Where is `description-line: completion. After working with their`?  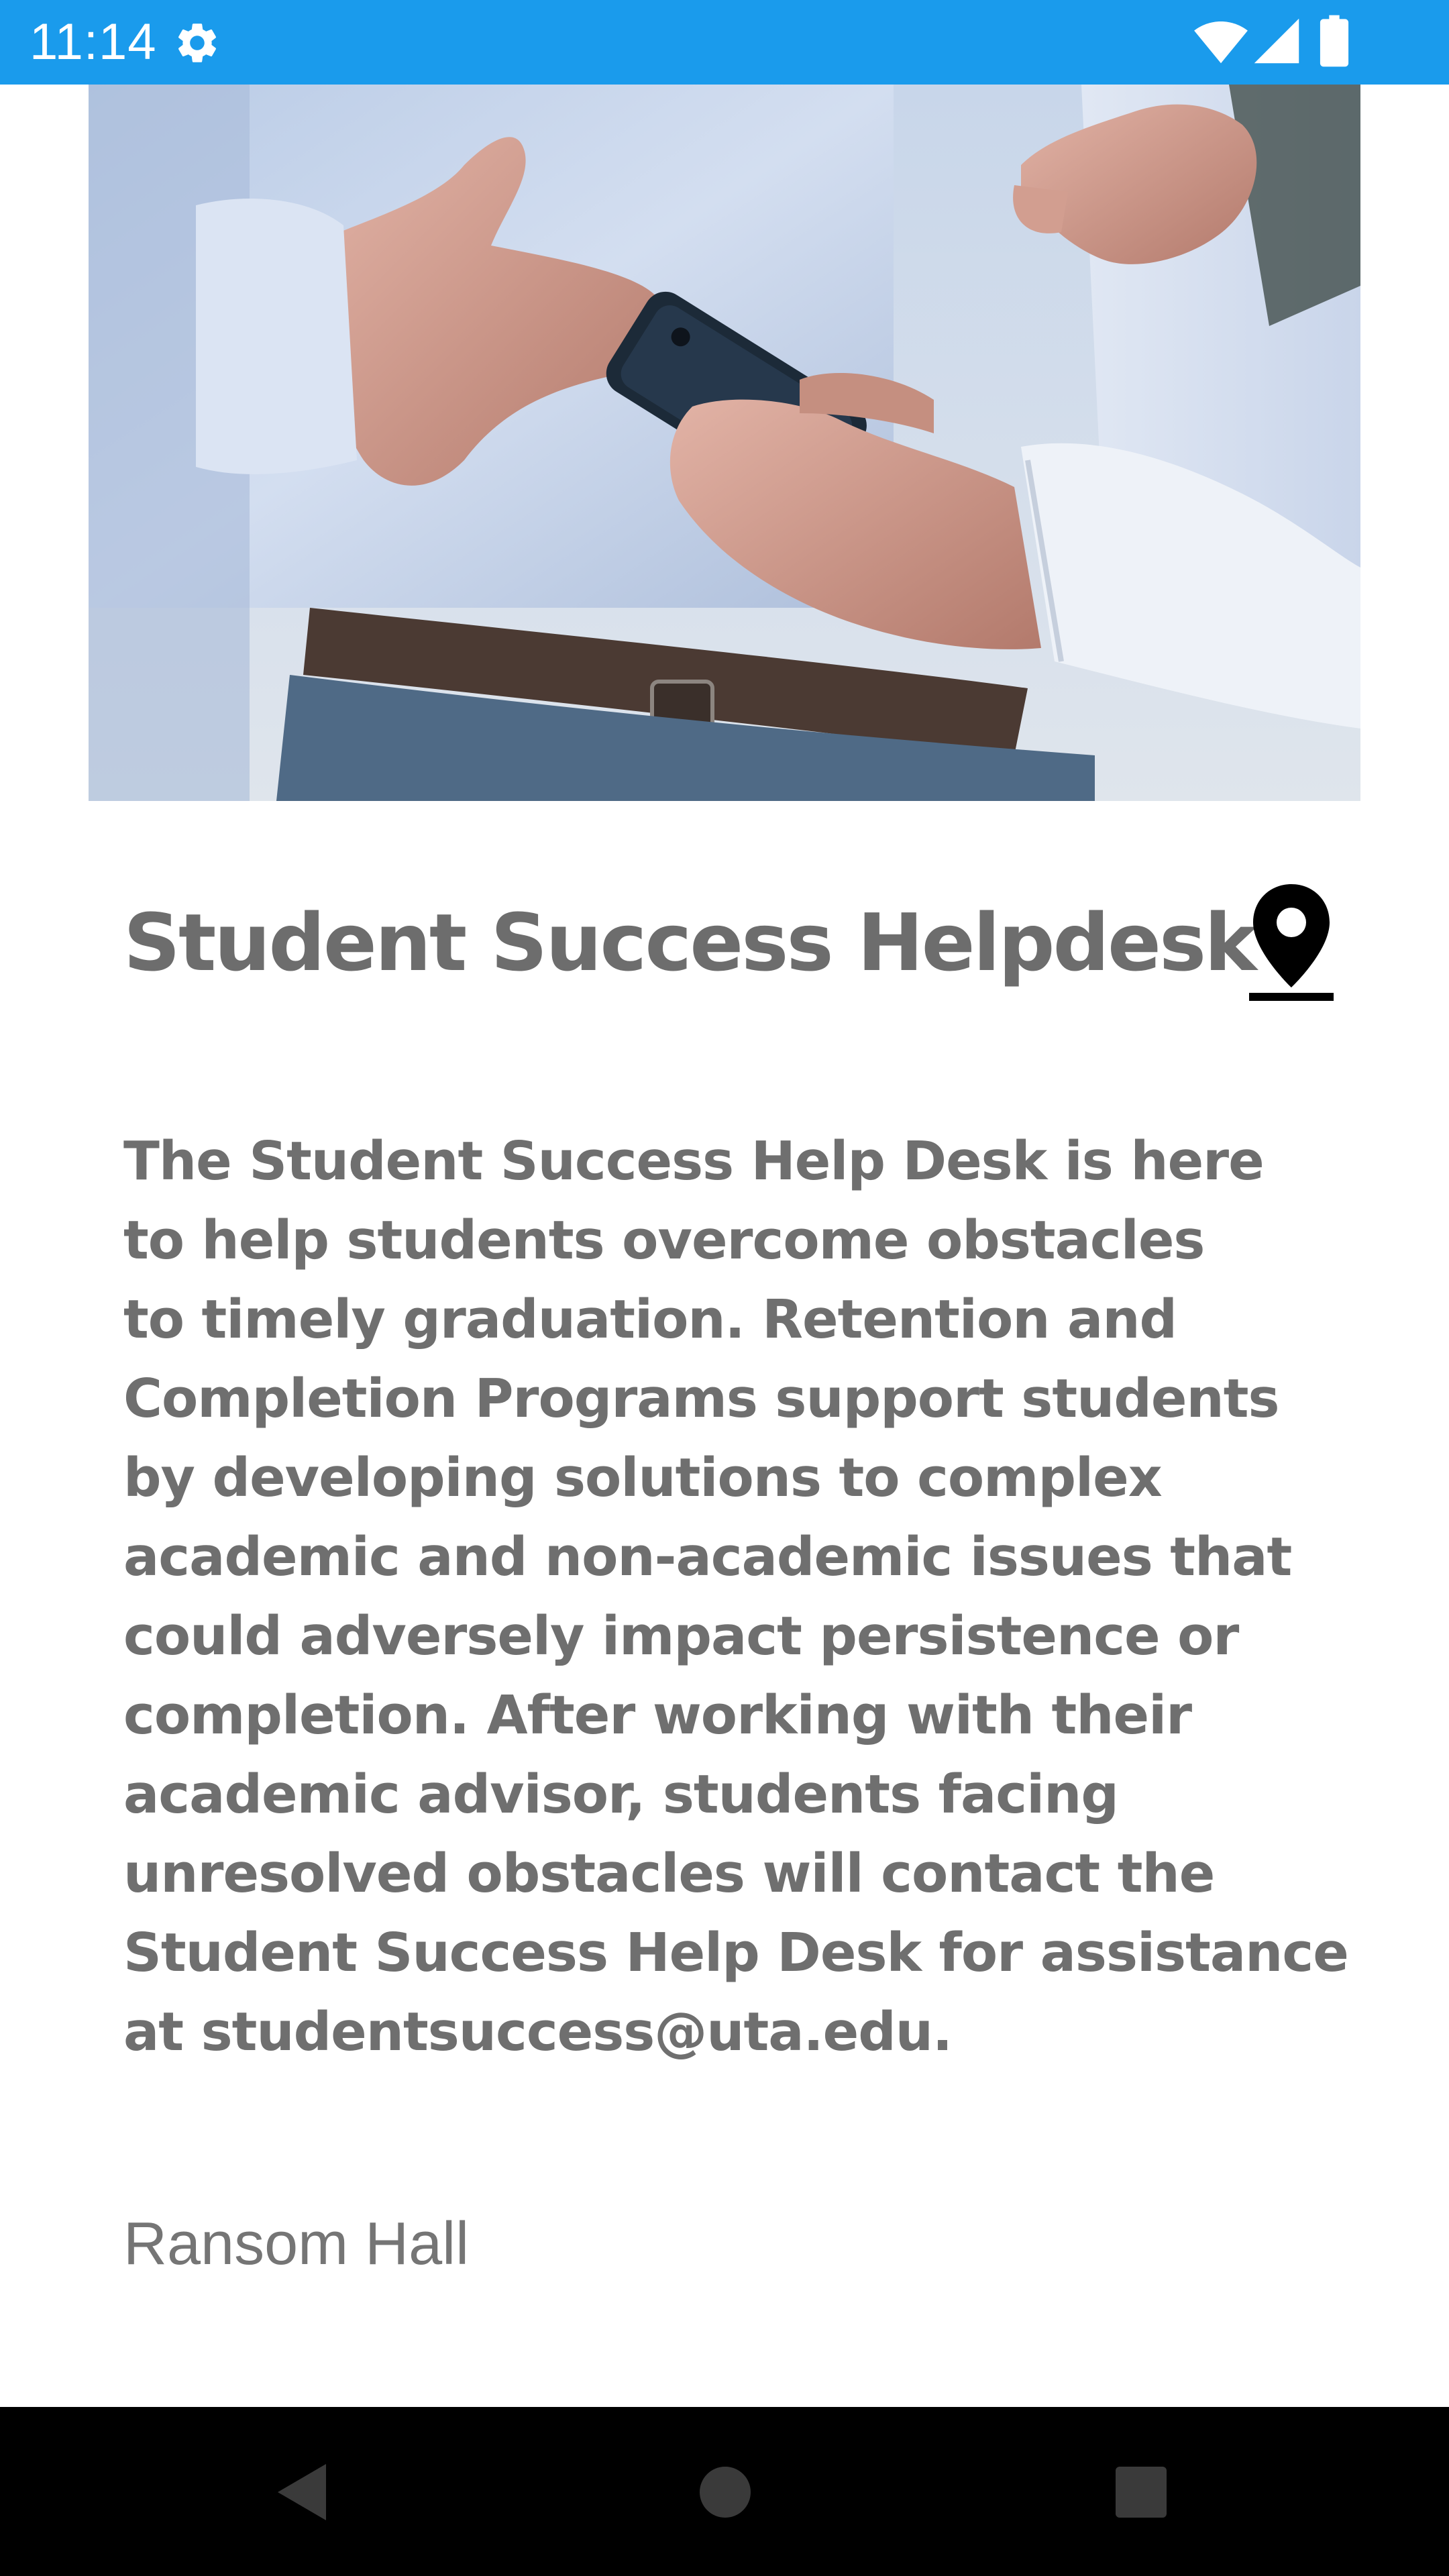 description-line: completion. After working with their is located at coordinates (657, 1715).